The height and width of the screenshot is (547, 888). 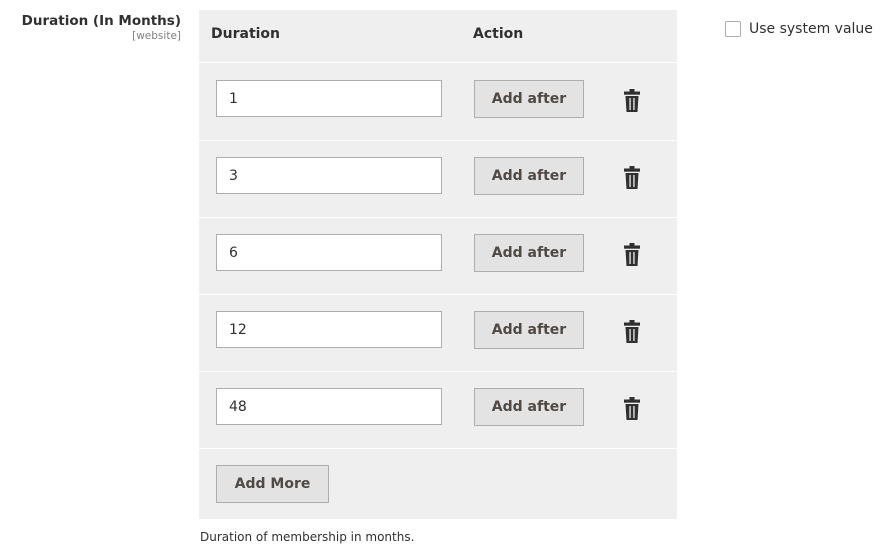 What do you see at coordinates (246, 34) in the screenshot?
I see `column-header-duration: Duration` at bounding box center [246, 34].